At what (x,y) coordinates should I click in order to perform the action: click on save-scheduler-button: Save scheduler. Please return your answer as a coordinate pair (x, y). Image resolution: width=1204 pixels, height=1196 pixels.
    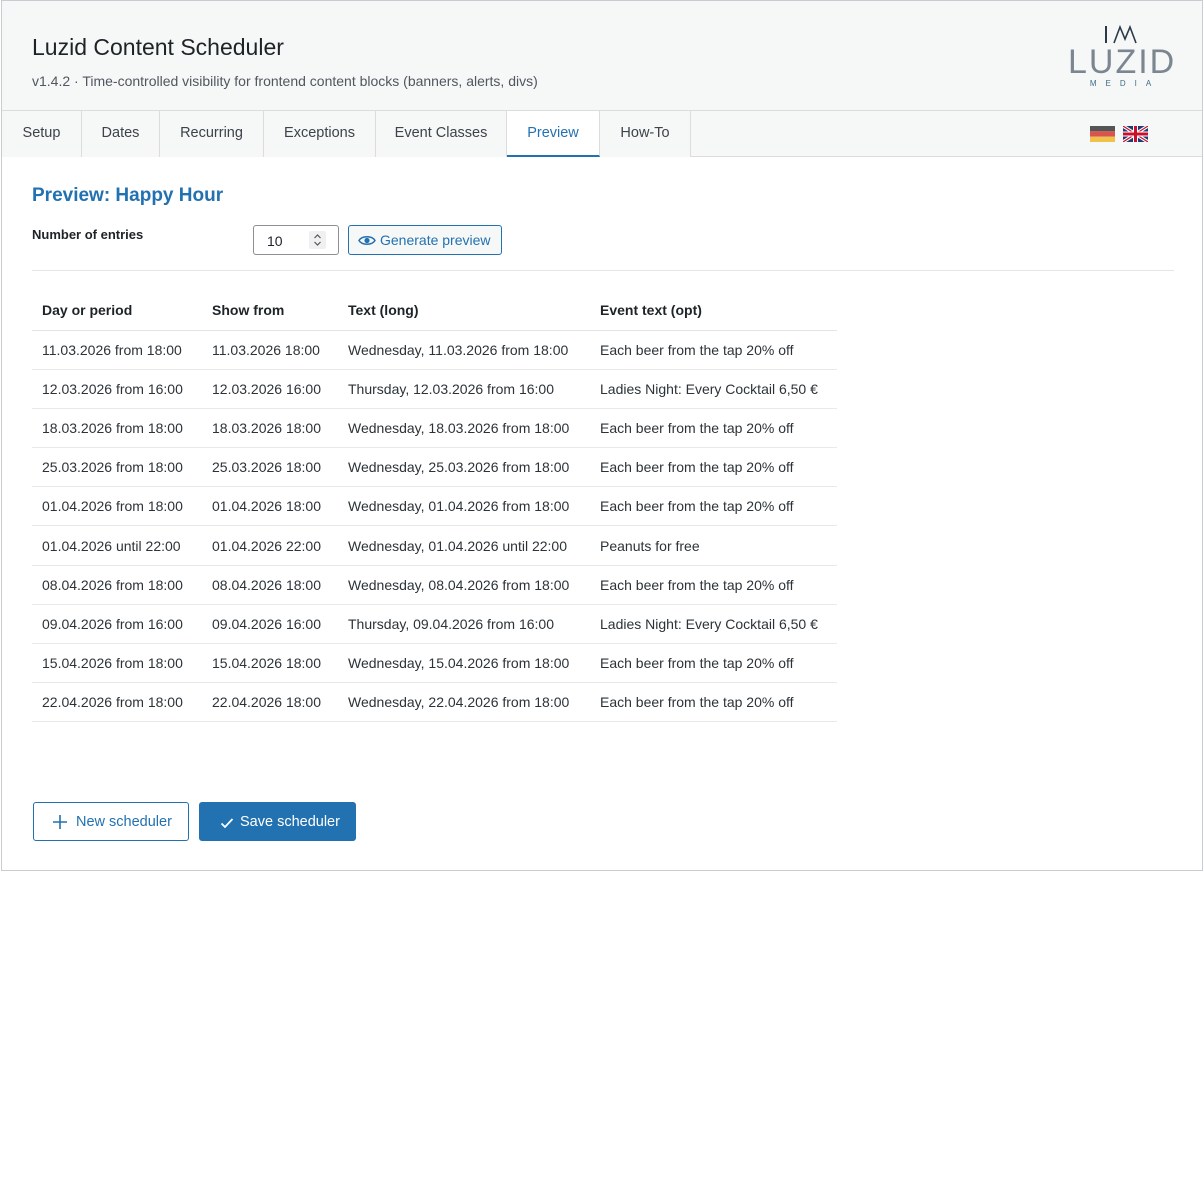
    Looking at the image, I should click on (277, 821).